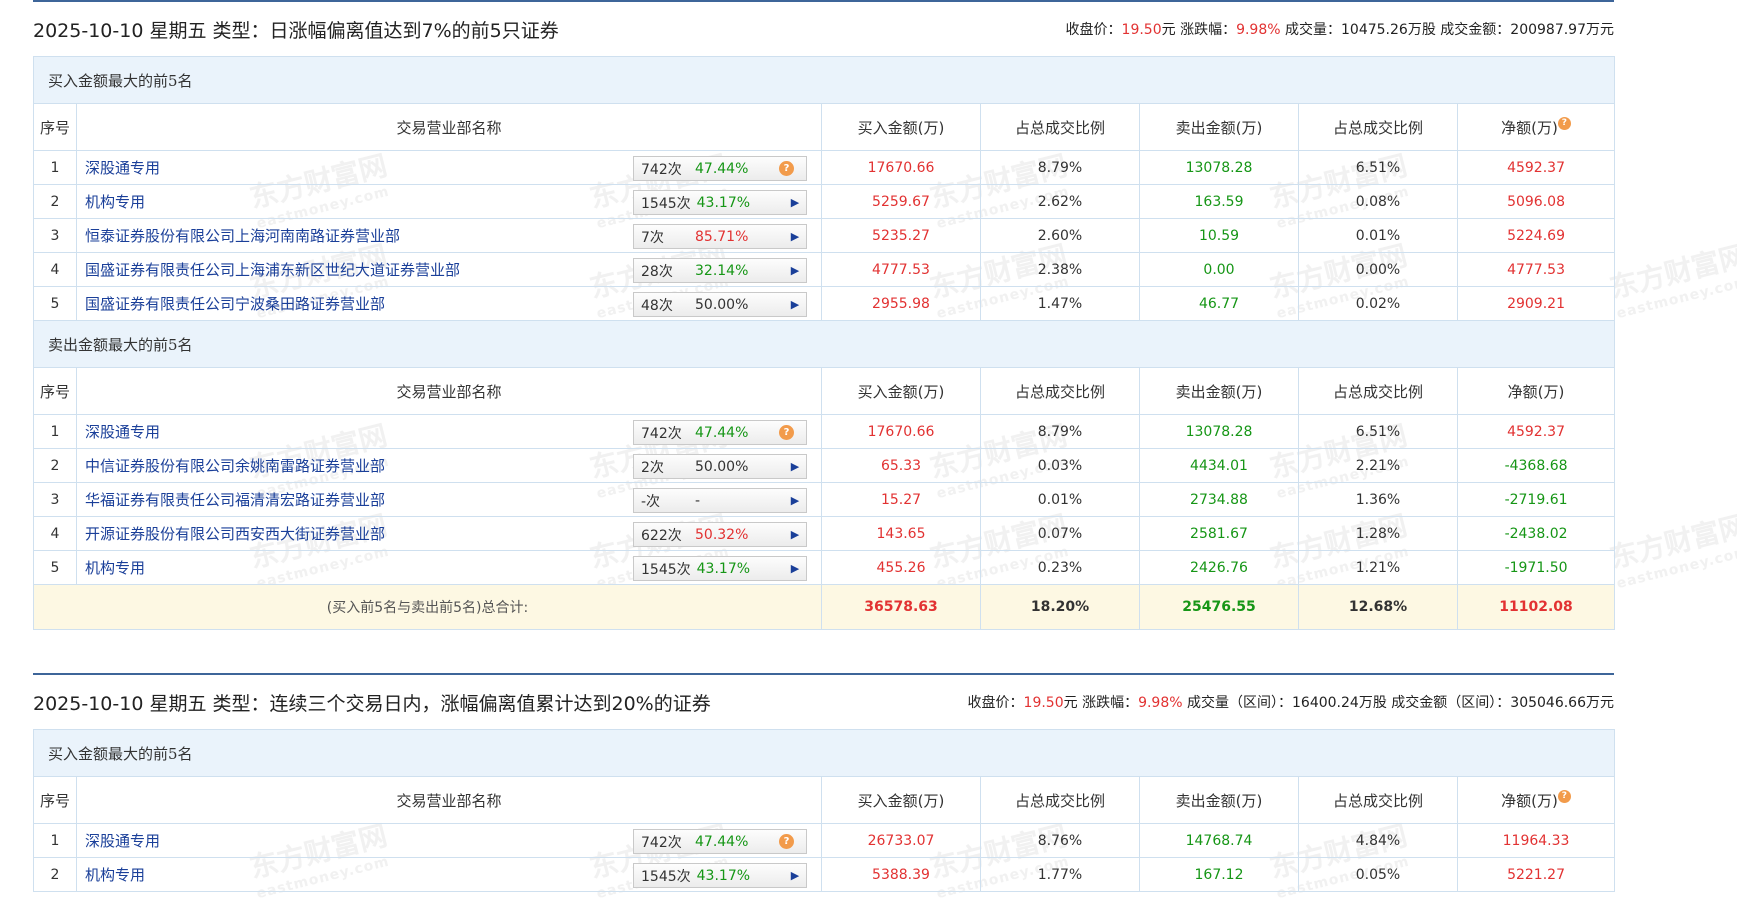  Describe the element at coordinates (1378, 840) in the screenshot. I see `sell-ratio: 4.84%` at that location.